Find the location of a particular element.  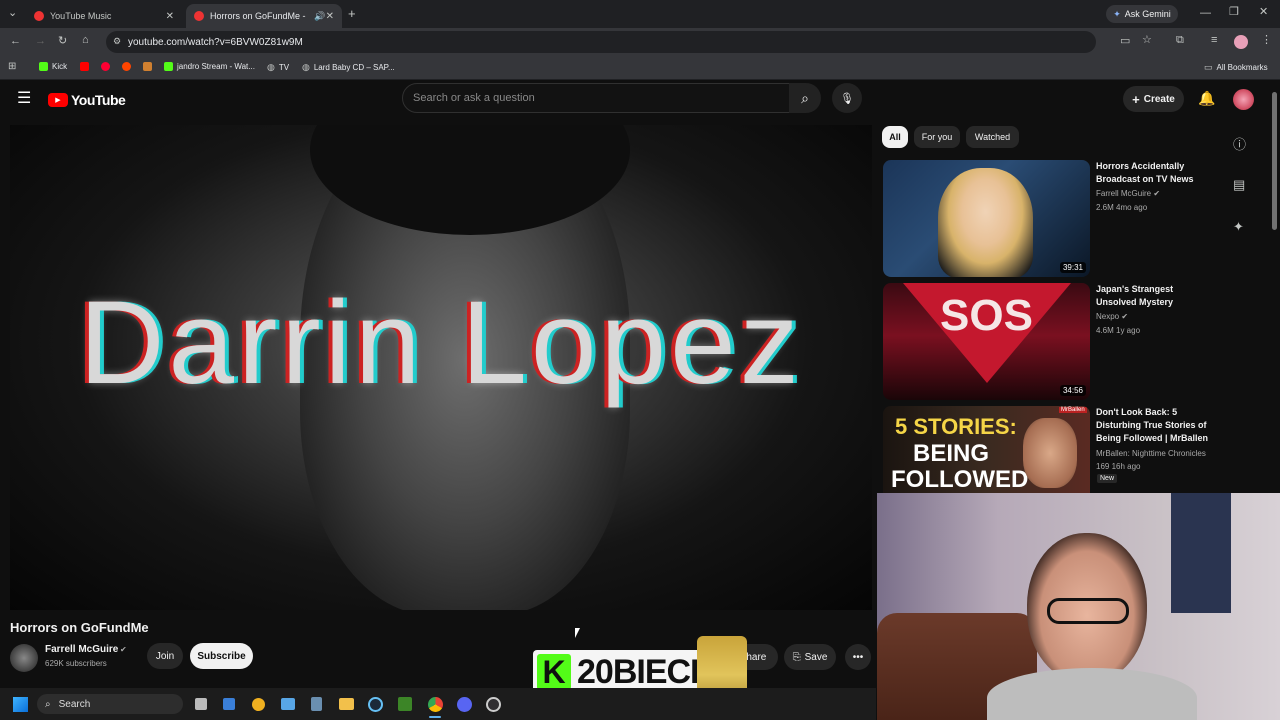

subscribe-button: Subscribe is located at coordinates (221, 656).